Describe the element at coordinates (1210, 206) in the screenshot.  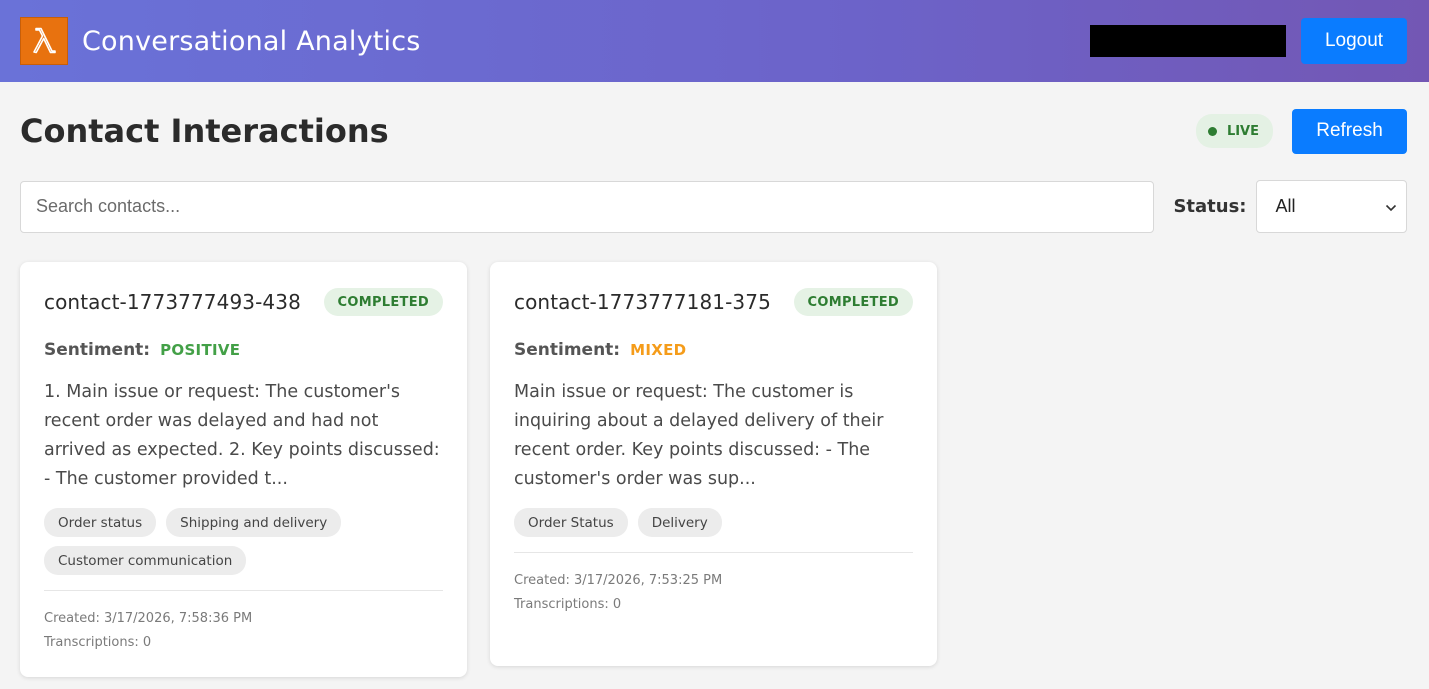
I see `status-filter-label: Status:` at that location.